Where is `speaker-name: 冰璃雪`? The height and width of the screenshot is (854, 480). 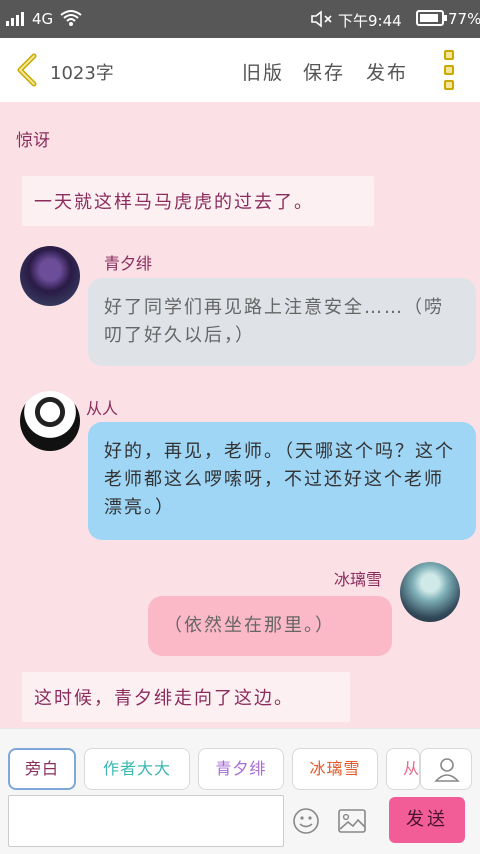
speaker-name: 冰璃雪 is located at coordinates (358, 579).